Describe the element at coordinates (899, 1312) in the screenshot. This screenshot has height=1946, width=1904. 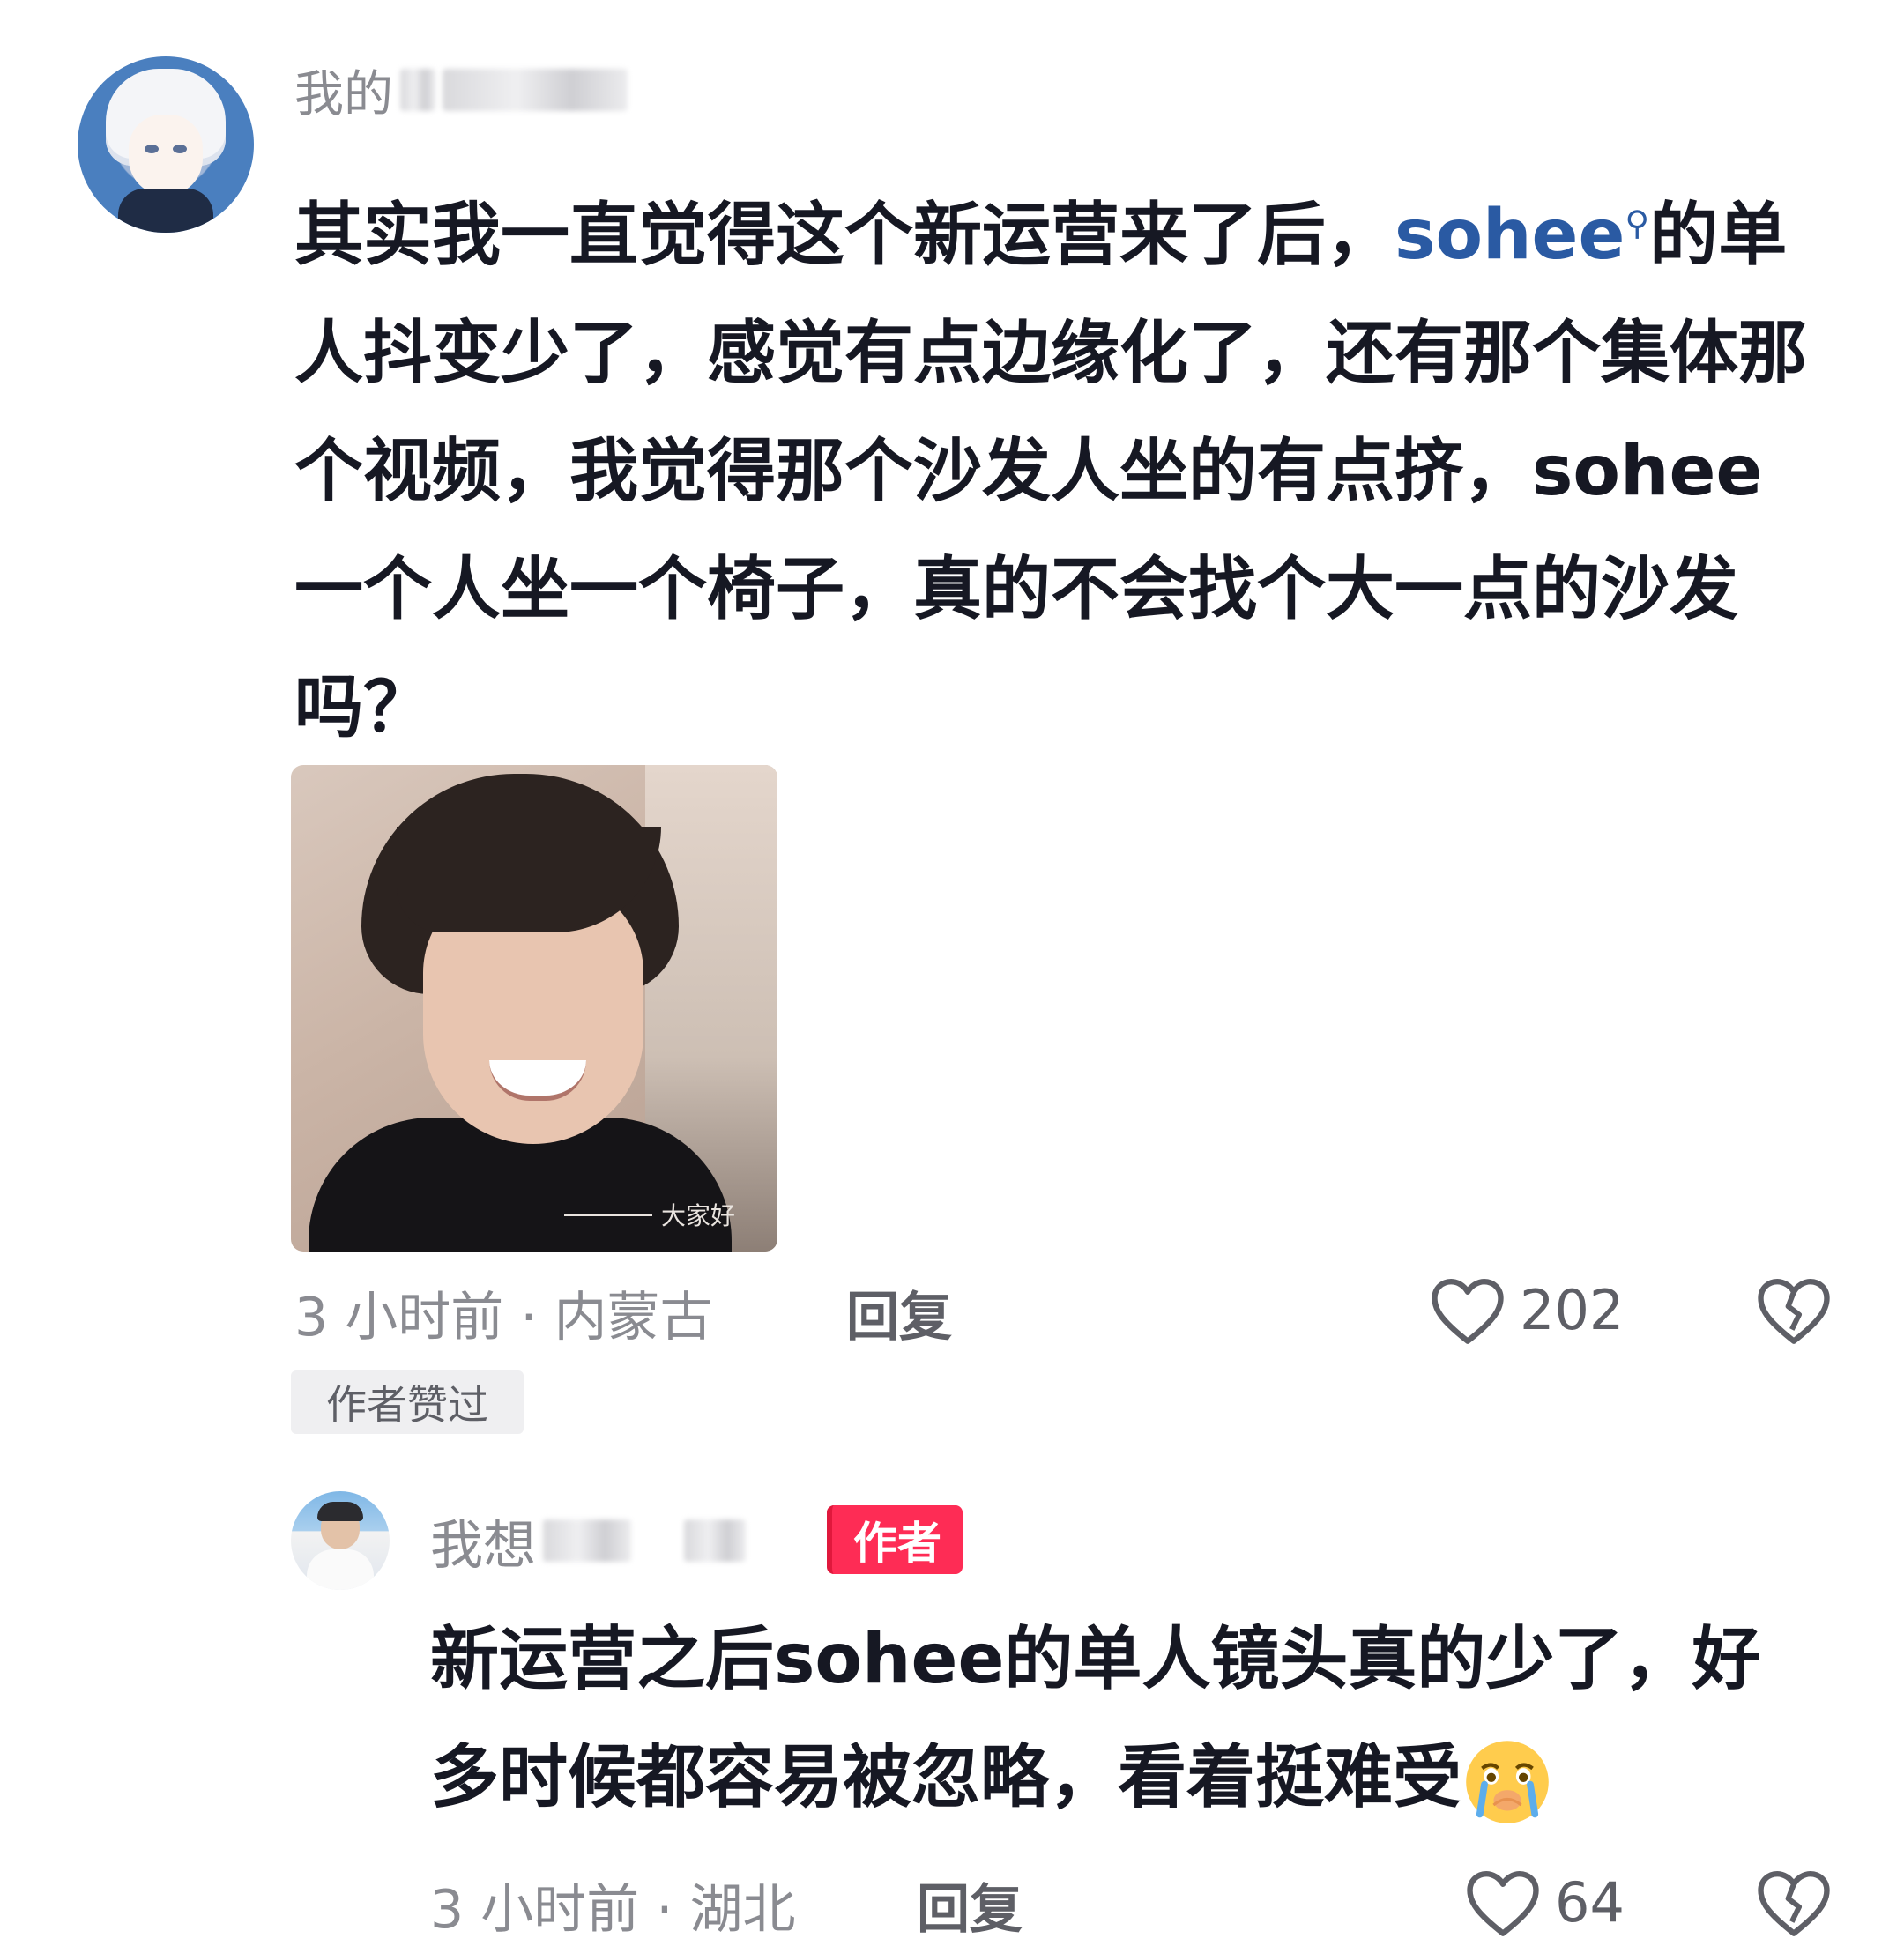
I see `comment-reply-button: 回复` at that location.